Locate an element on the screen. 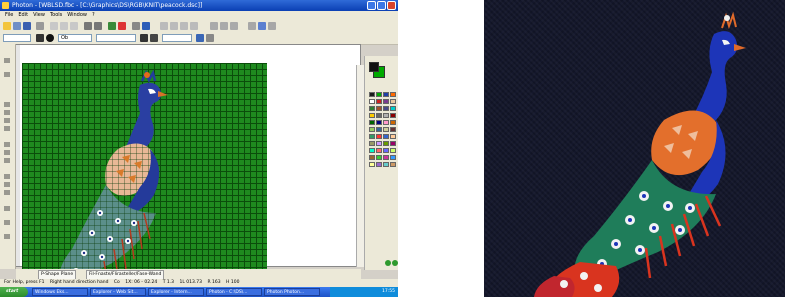 The image size is (785, 297). zoom-in-icon is located at coordinates (88, 26).